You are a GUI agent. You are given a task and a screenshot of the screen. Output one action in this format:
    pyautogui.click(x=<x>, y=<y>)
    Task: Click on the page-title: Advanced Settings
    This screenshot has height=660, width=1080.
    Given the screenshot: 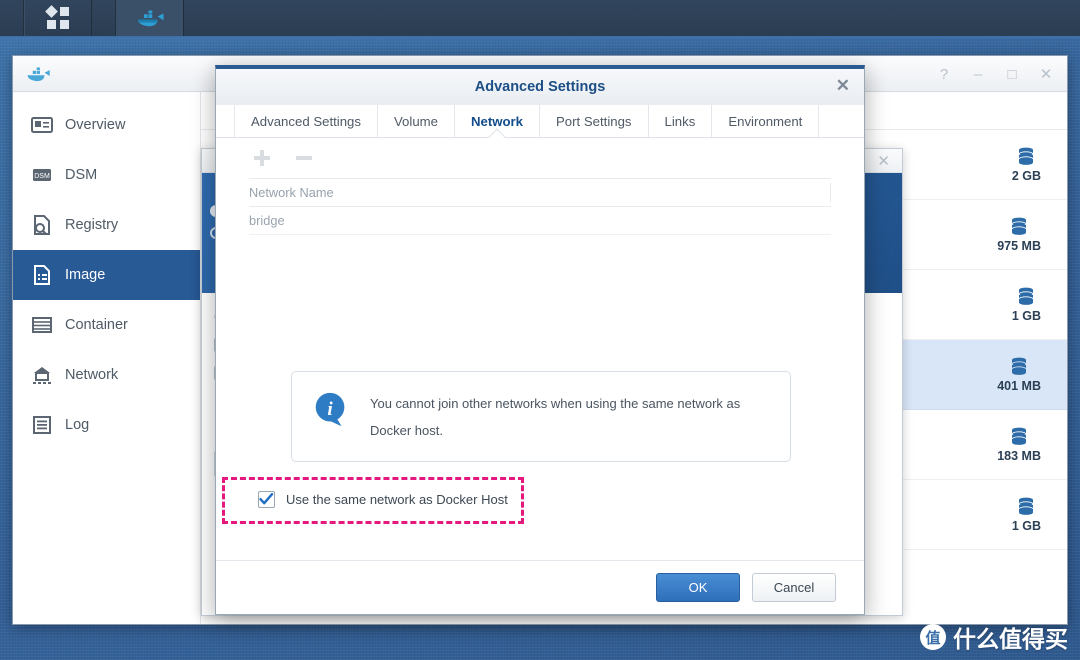 What is the action you would take?
    pyautogui.click(x=540, y=87)
    